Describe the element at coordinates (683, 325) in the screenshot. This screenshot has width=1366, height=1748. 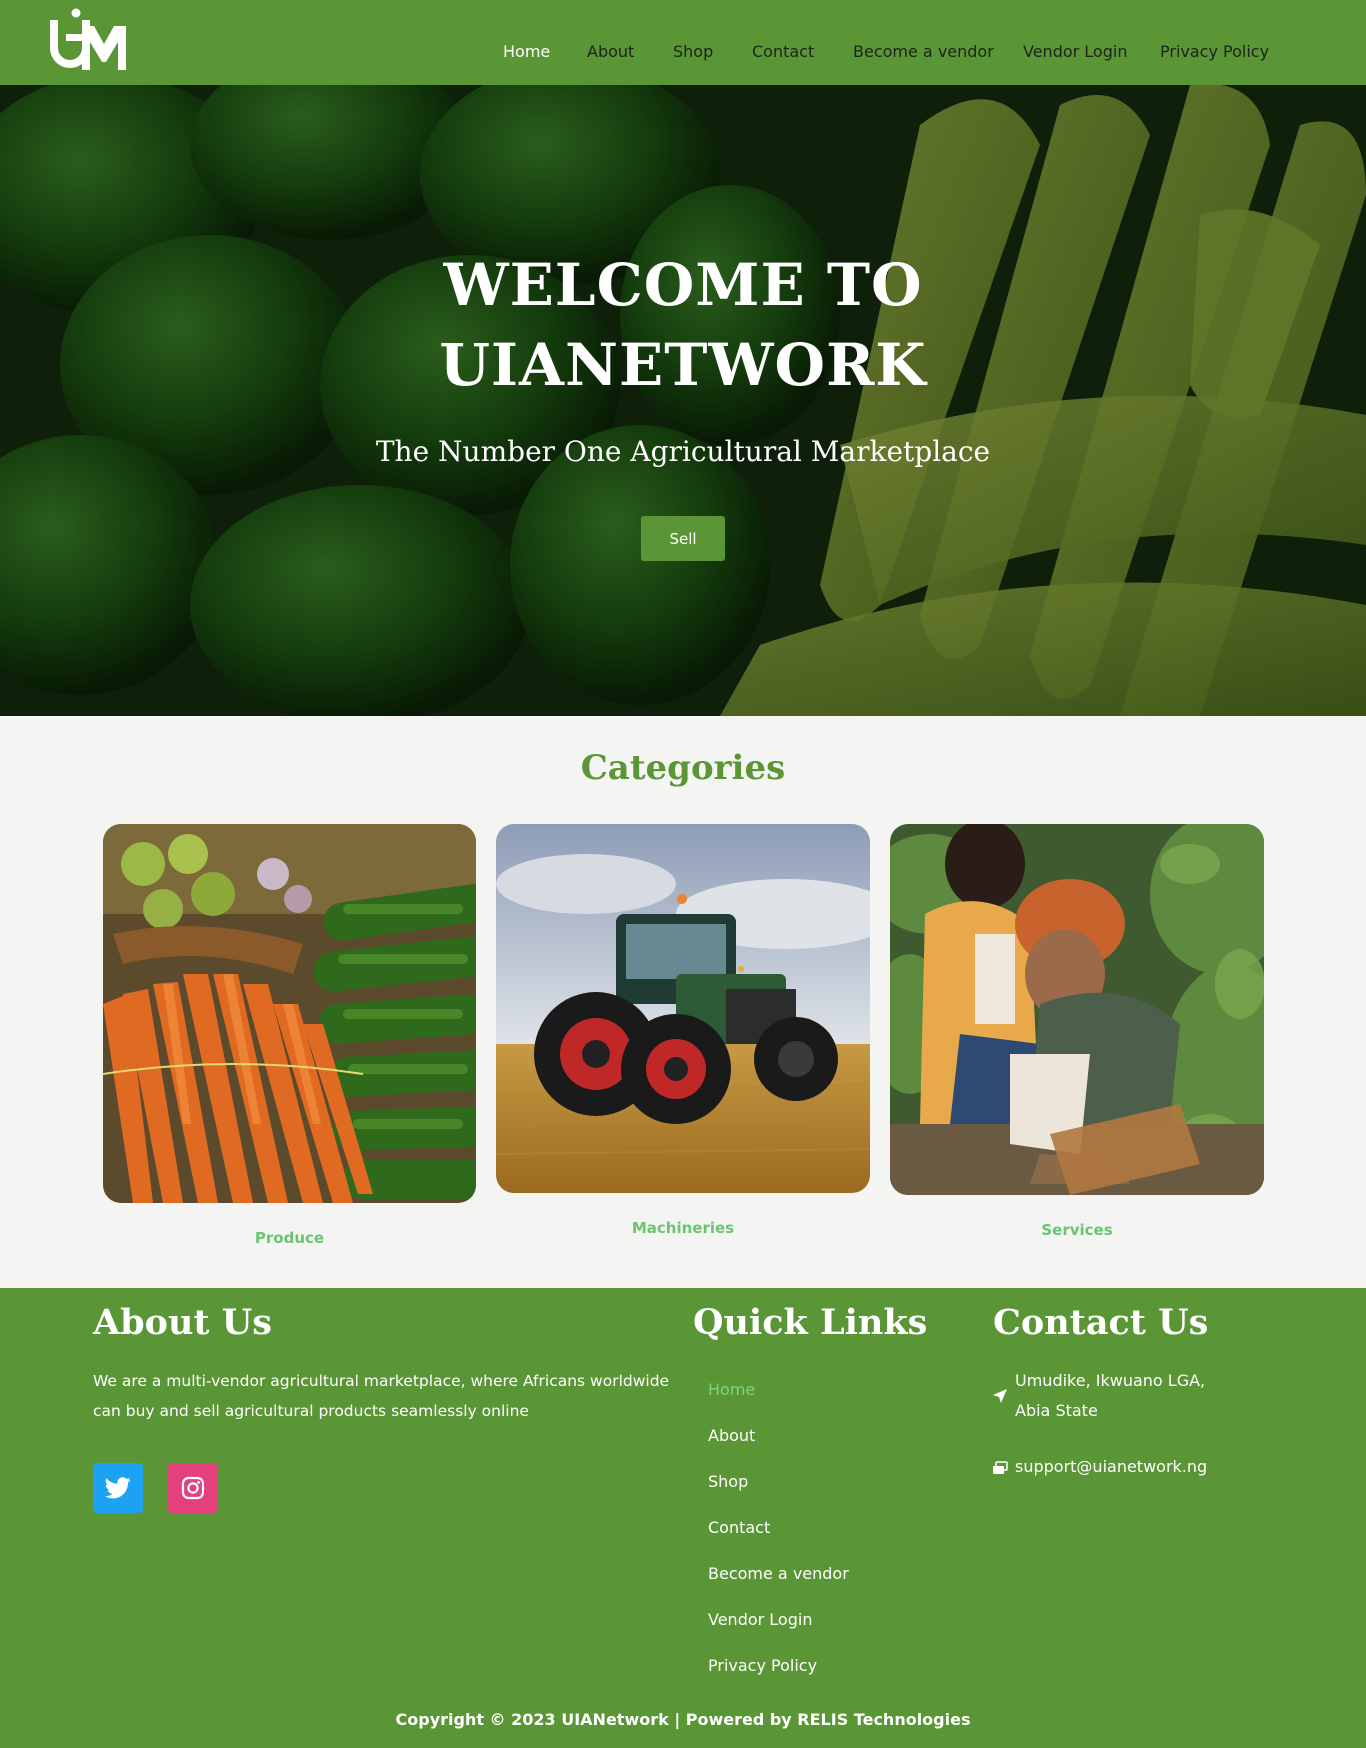
I see `hero-title: WELCOME TO UIANETWORK` at that location.